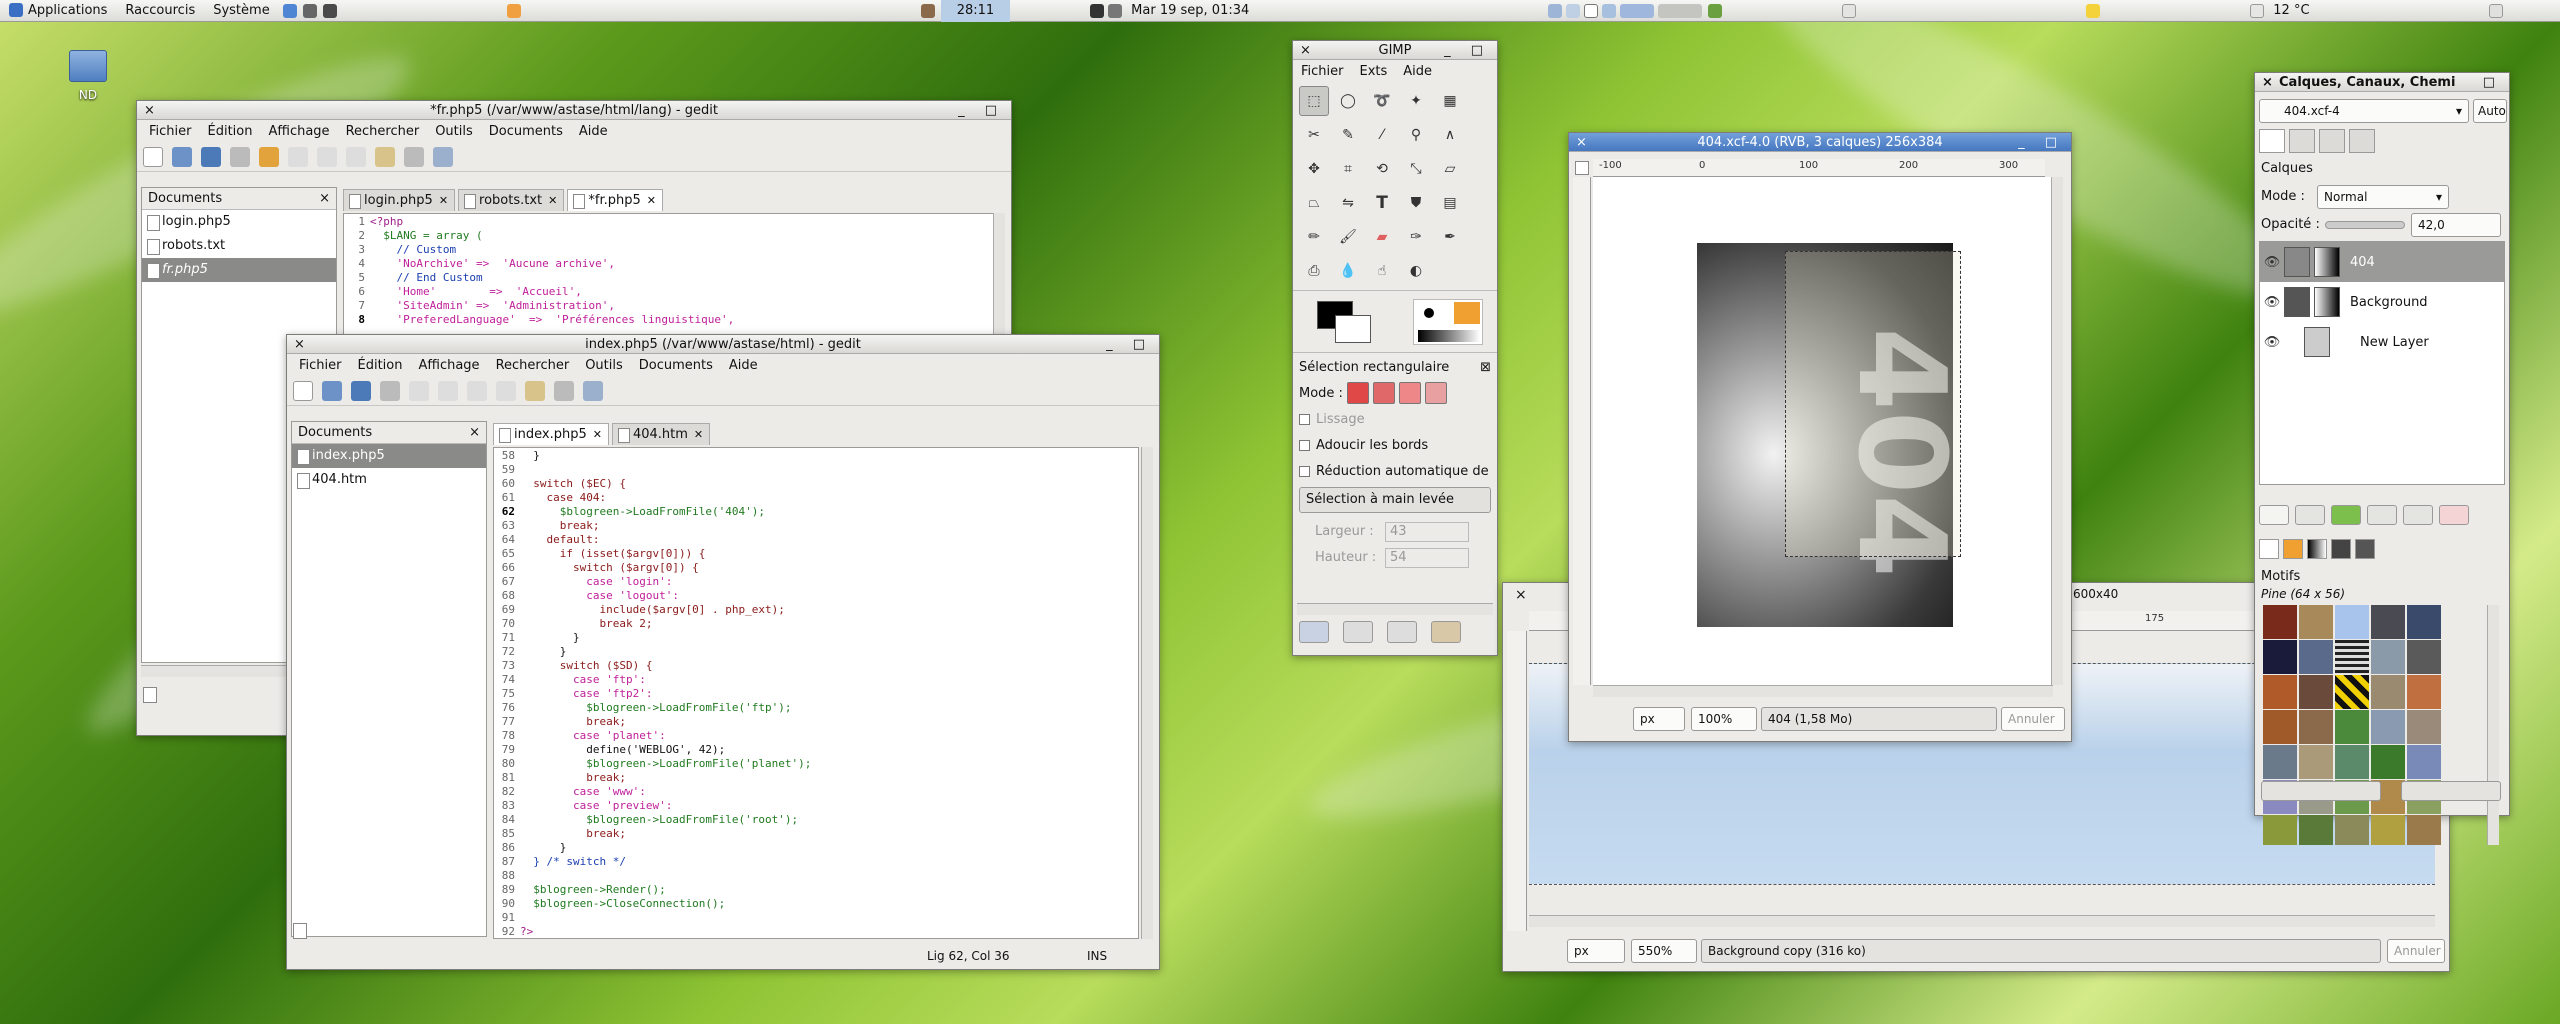 This screenshot has width=2560, height=1024. I want to click on terminal-icon, so click(309, 10).